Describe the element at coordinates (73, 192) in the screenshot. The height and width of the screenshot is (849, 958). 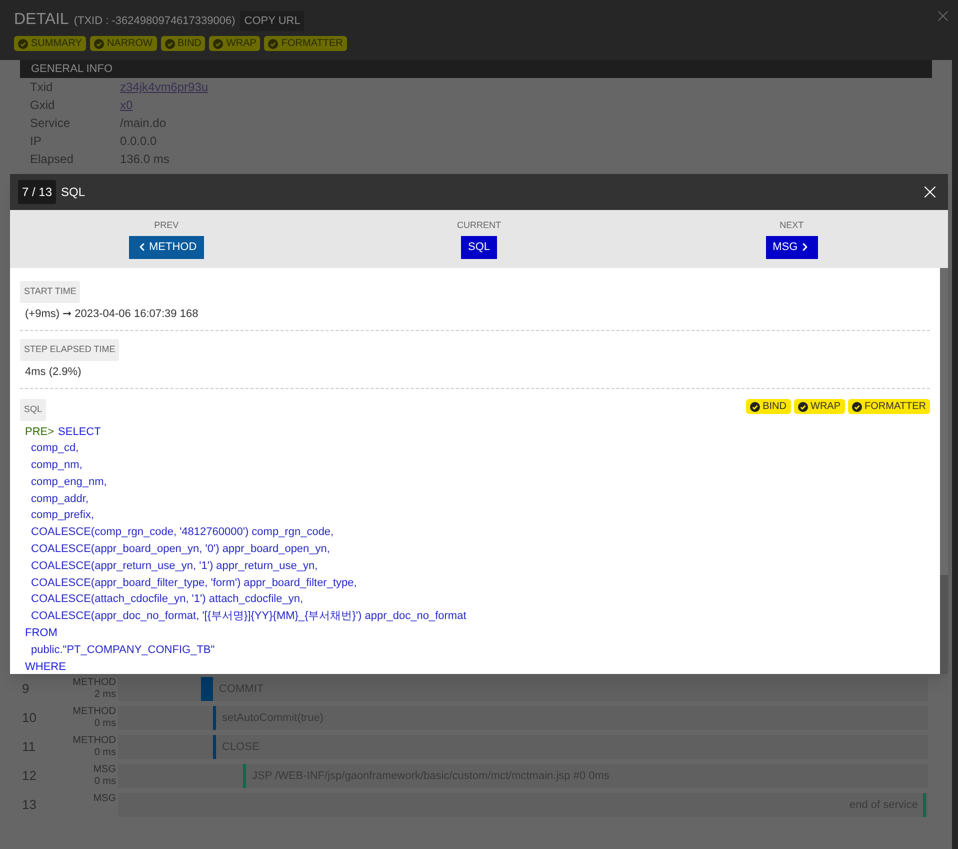
I see `modal-title: SQL` at that location.